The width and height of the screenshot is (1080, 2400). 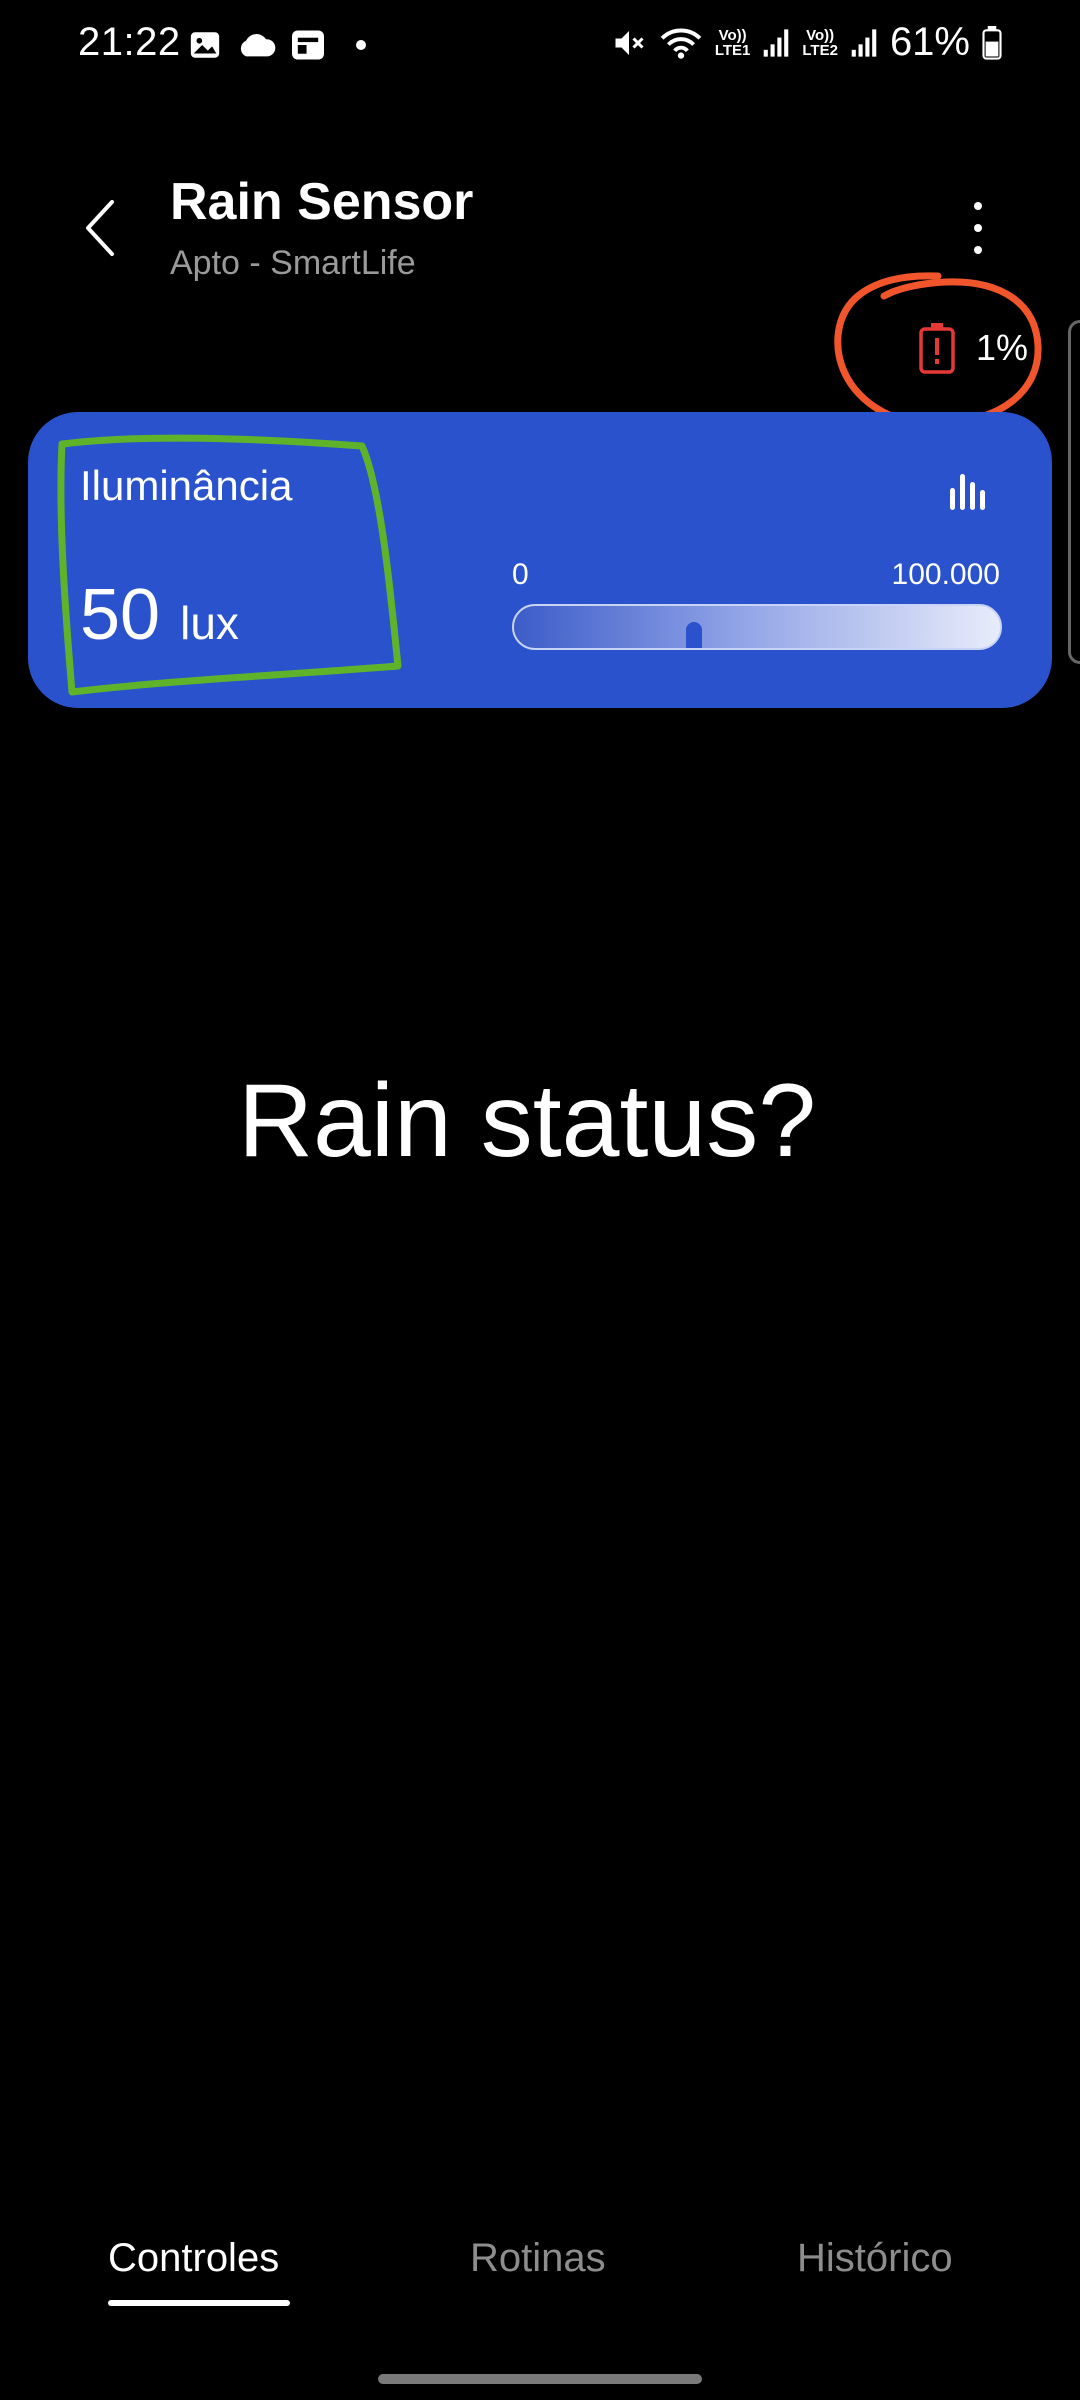 I want to click on illuminance-level-marker, so click(x=693, y=635).